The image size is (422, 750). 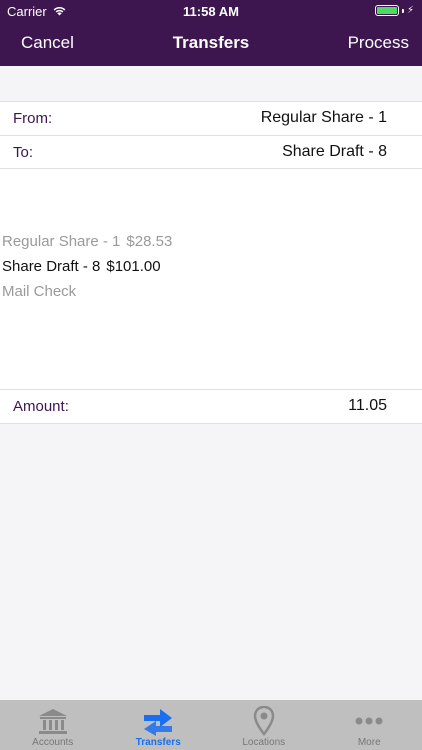 I want to click on status-time: 11:58 AM, so click(x=211, y=11).